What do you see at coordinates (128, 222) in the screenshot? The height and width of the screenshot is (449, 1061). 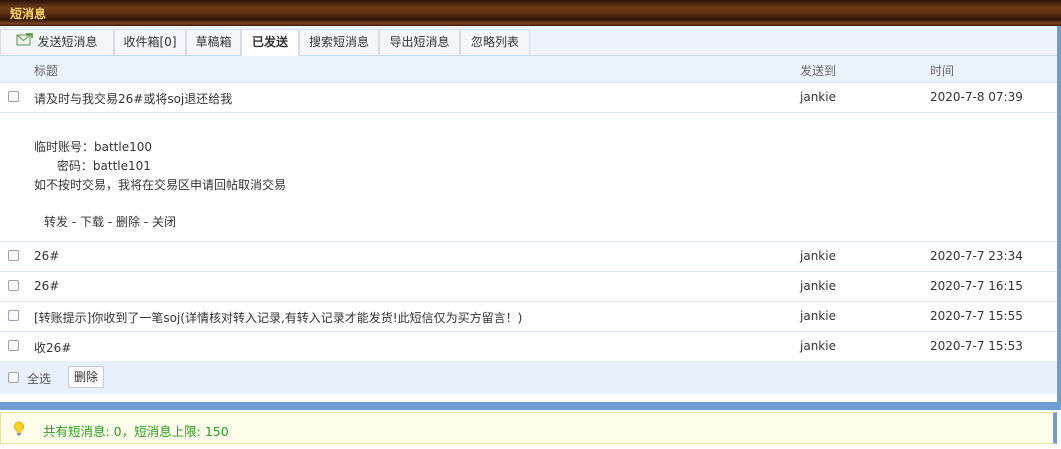 I see `delete-link: 删除` at bounding box center [128, 222].